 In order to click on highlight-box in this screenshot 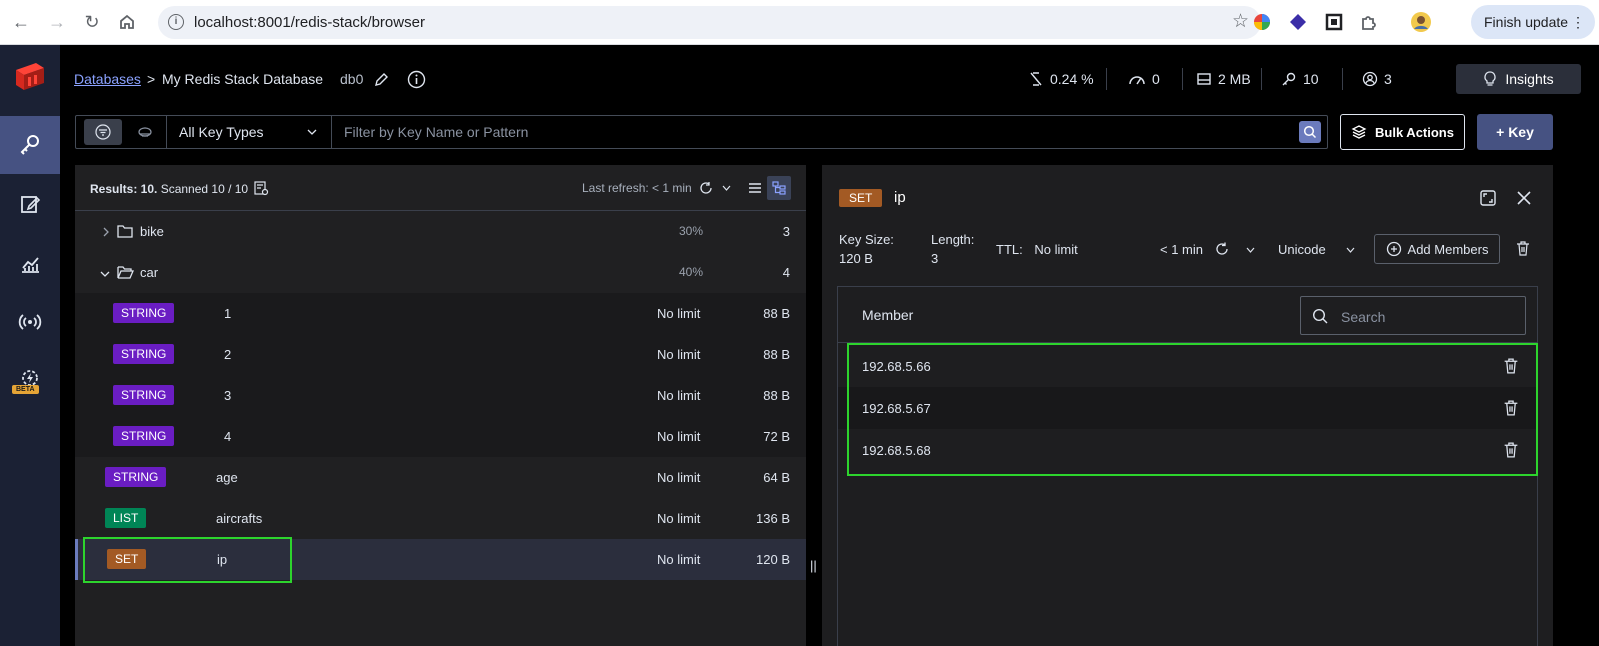, I will do `click(187, 560)`.